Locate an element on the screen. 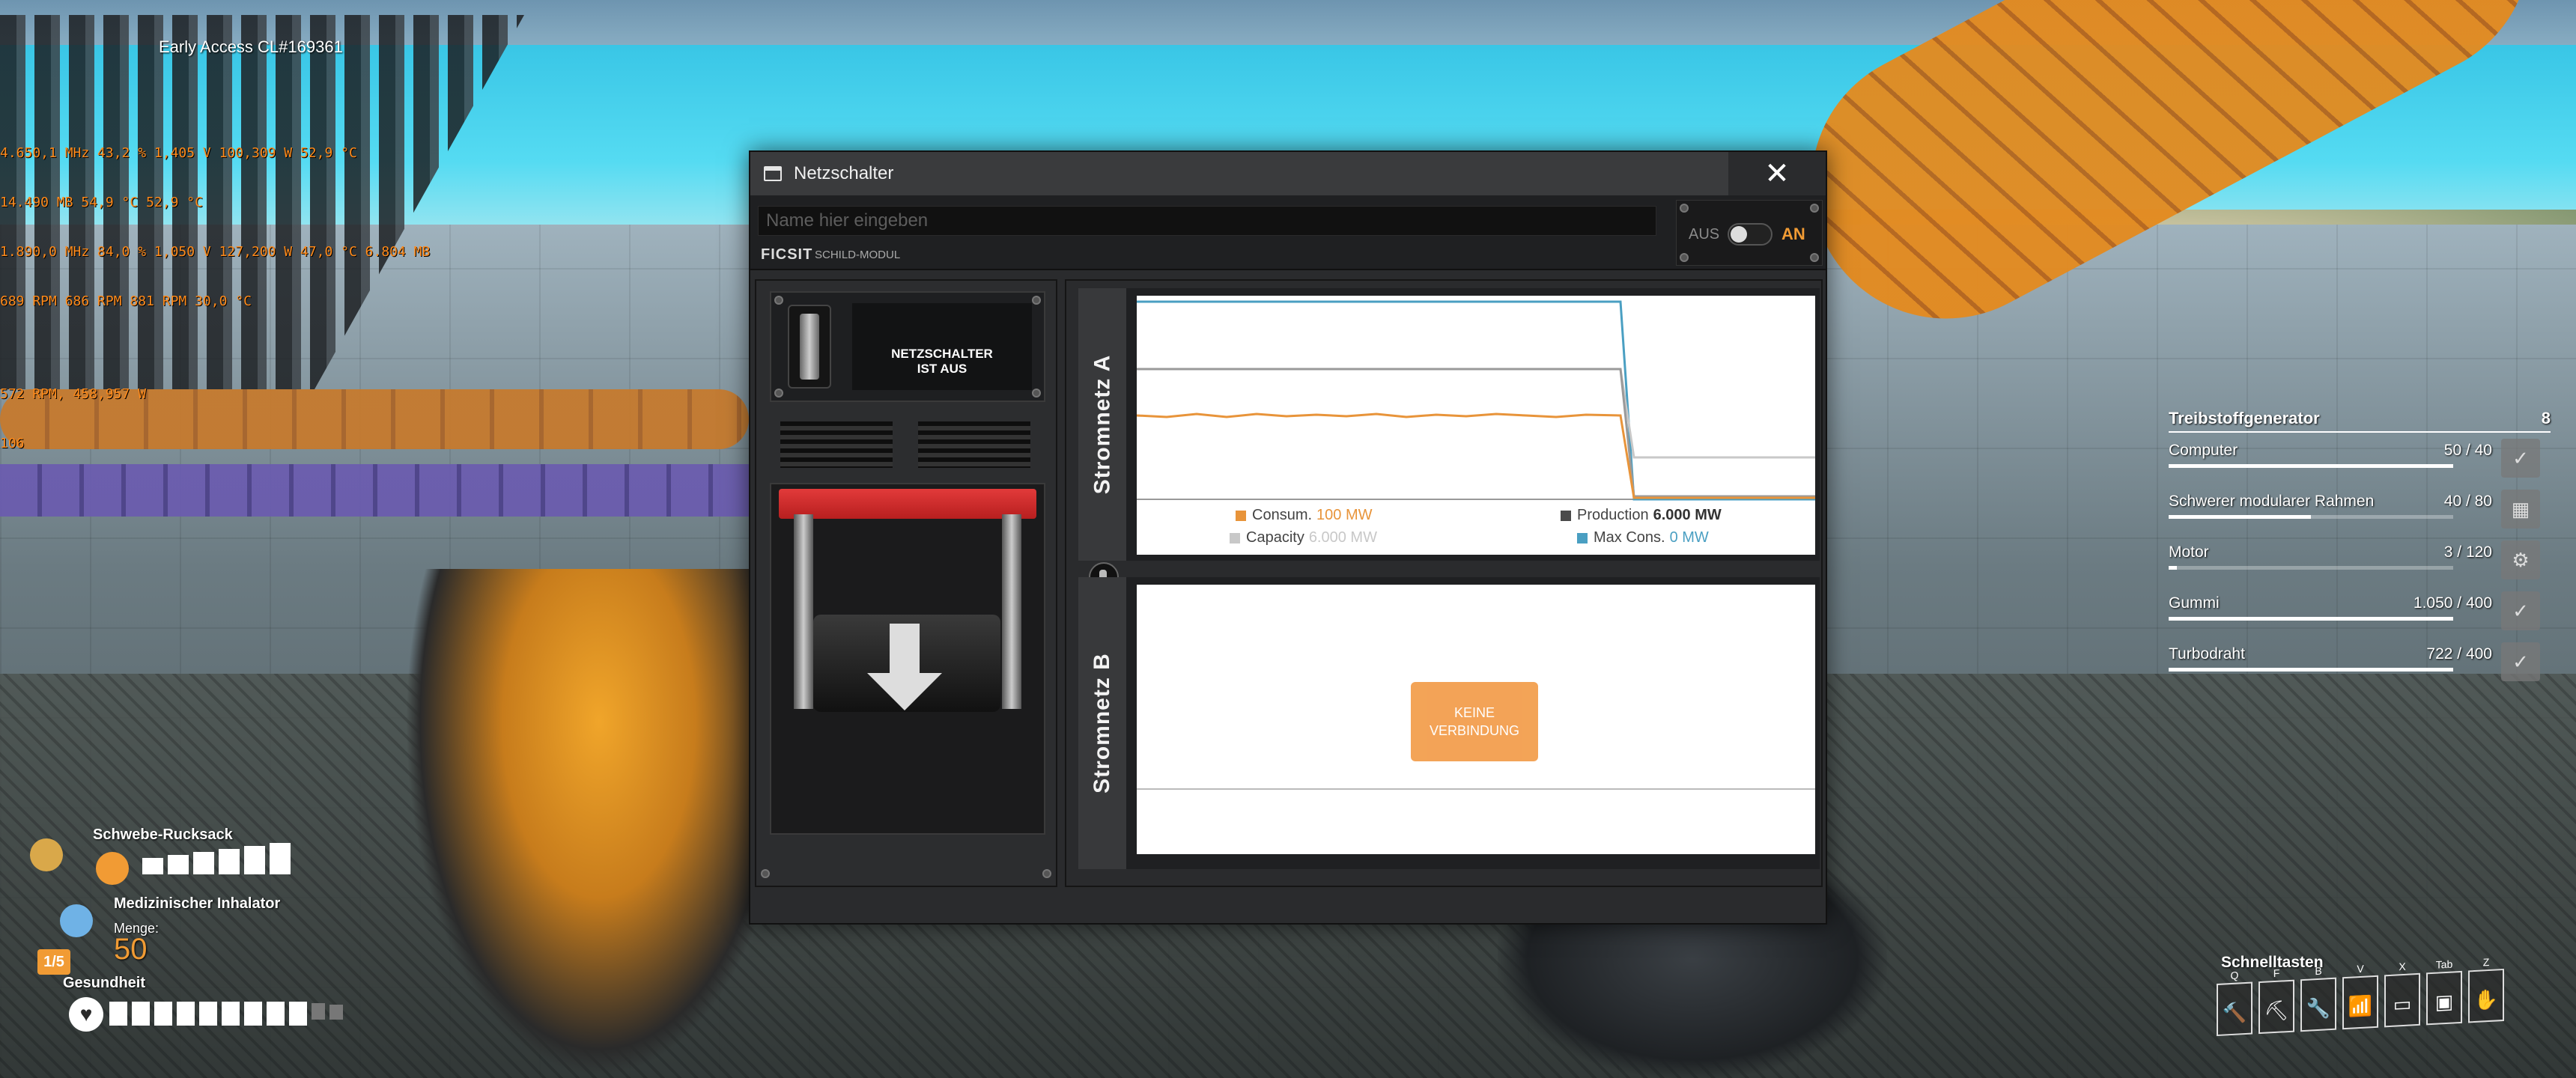 The image size is (2576, 1078). item-amount: 1.050 / 400 is located at coordinates (2452, 603).